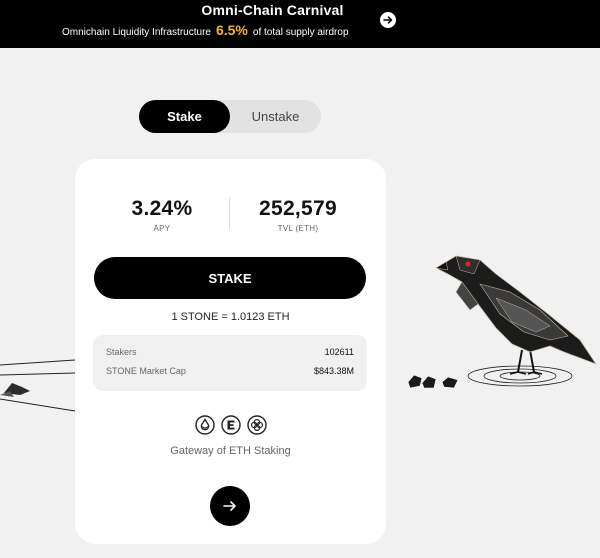  What do you see at coordinates (136, 32) in the screenshot?
I see `banner-subtitle-prefix: Omnichain Liquidity Infrastructure` at bounding box center [136, 32].